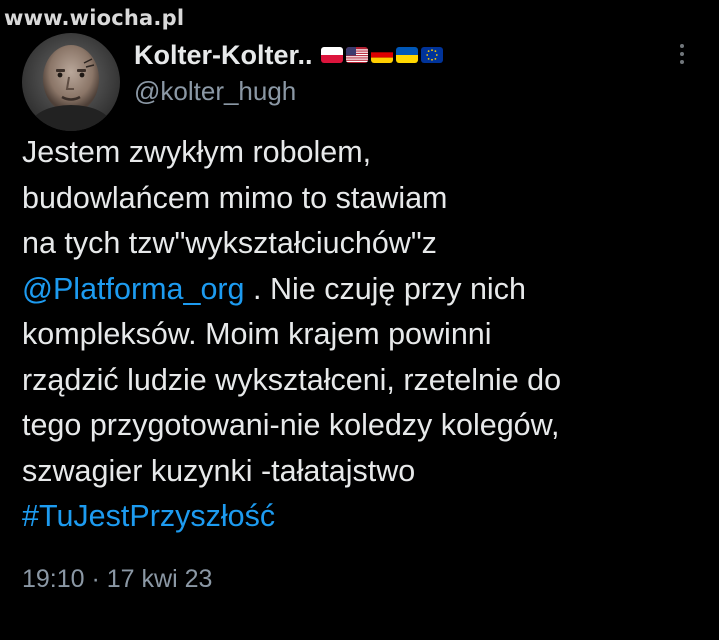 Image resolution: width=719 pixels, height=640 pixels. I want to click on tweet-timestamp: 19:10 · 17 kwi 23, so click(117, 579).